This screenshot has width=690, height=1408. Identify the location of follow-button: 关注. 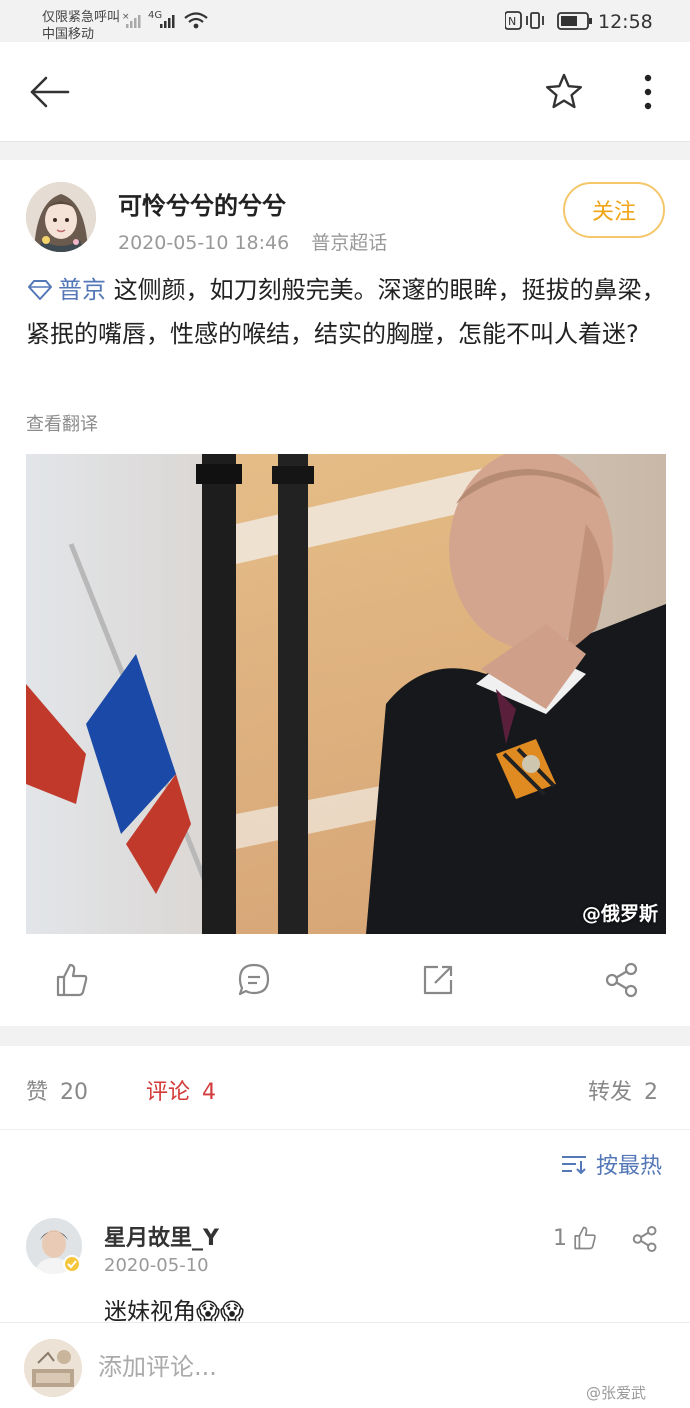
(614, 210).